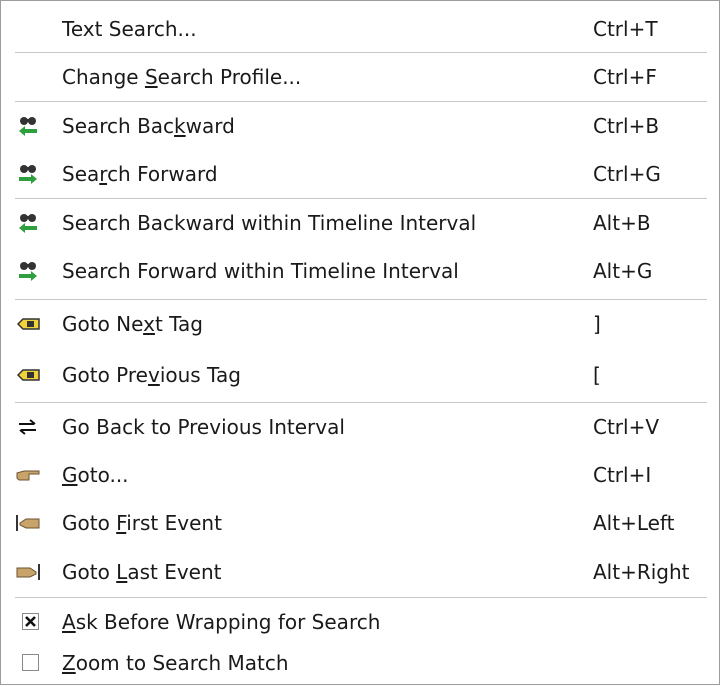 The height and width of the screenshot is (687, 720). I want to click on menu-item-label: Search Backward within Timeline Interval, so click(269, 223).